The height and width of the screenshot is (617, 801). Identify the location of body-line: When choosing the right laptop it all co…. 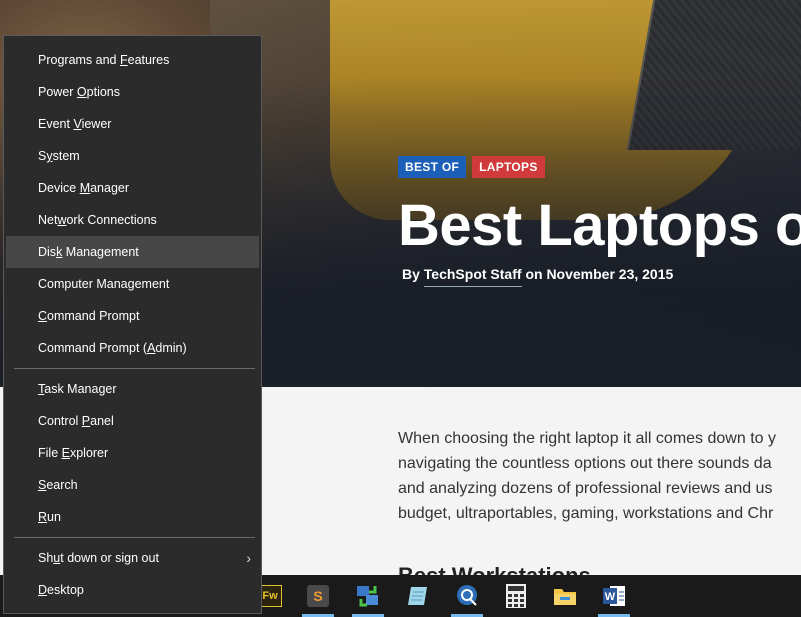
(587, 438).